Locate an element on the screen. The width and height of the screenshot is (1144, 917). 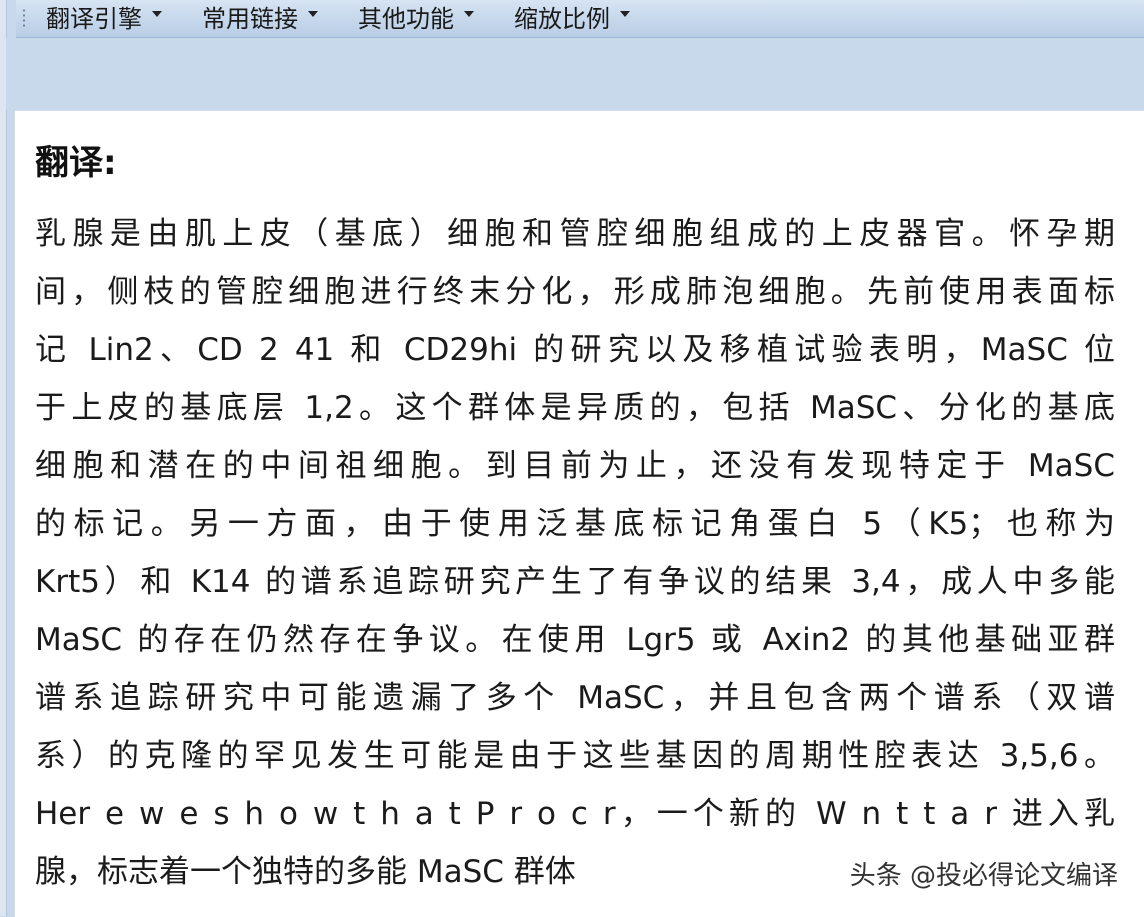
menu-translate-engine-label: 翻译引擎 is located at coordinates (94, 19).